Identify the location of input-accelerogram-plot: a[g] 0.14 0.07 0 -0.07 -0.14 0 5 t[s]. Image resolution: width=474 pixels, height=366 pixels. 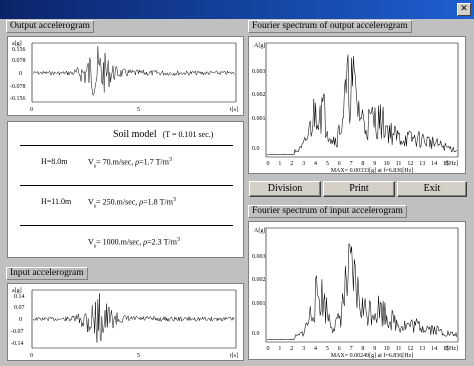
(125, 322).